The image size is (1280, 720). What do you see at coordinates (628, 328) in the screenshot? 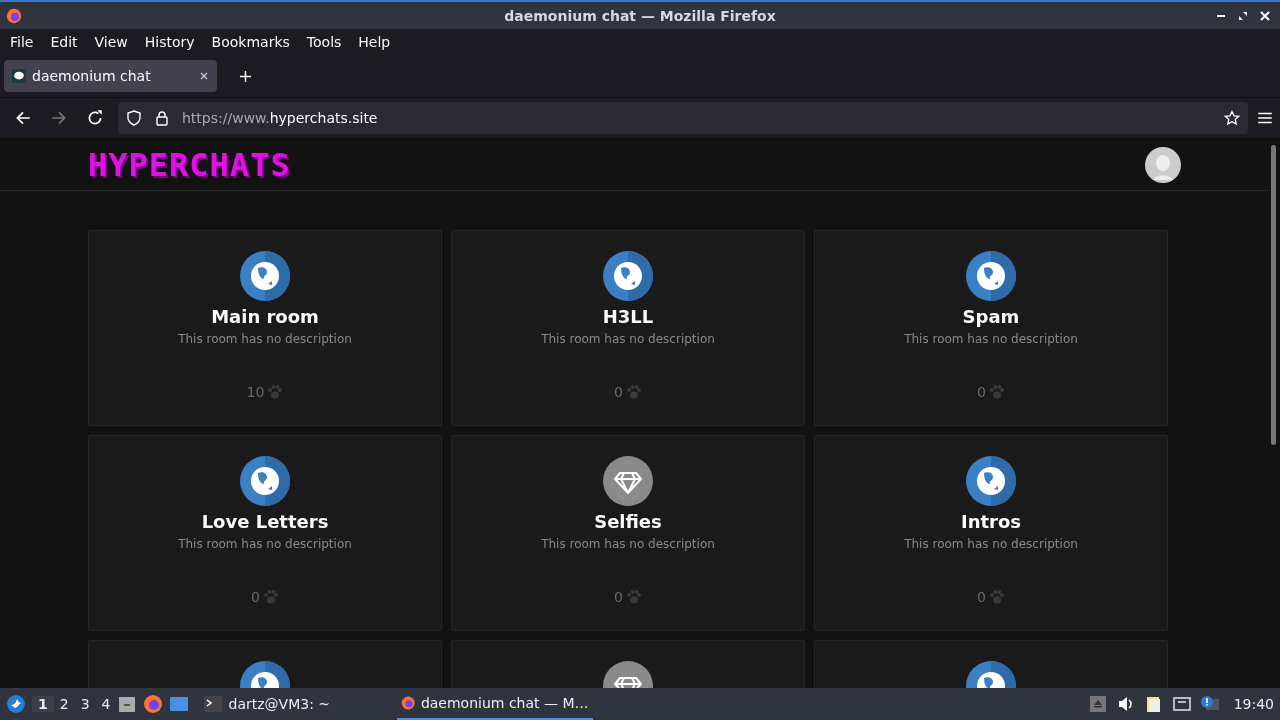
I see `room-card: H3LL This room has no description 0` at bounding box center [628, 328].